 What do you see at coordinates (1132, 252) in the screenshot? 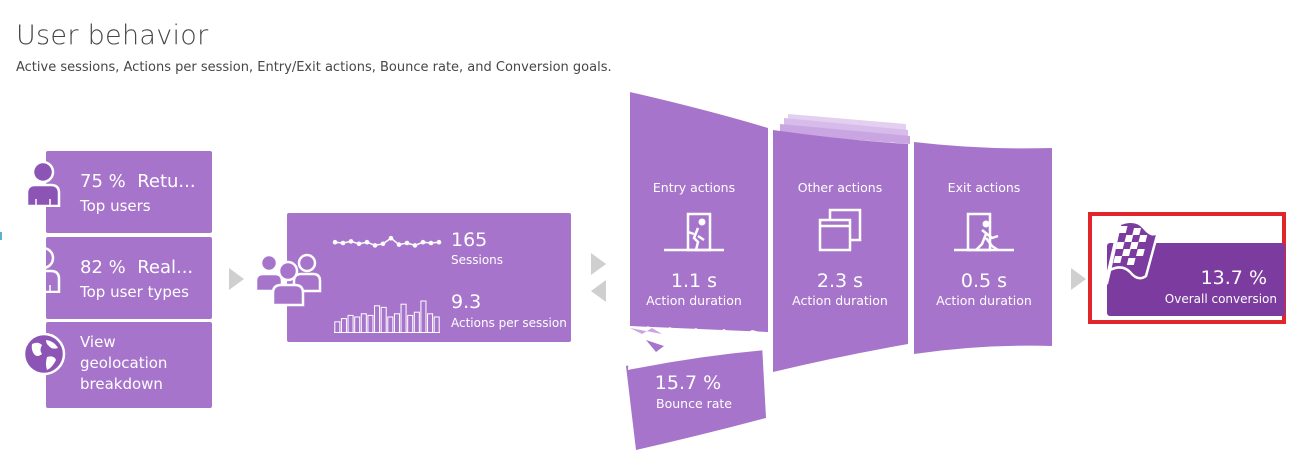
I see `checkered-flag-icon` at bounding box center [1132, 252].